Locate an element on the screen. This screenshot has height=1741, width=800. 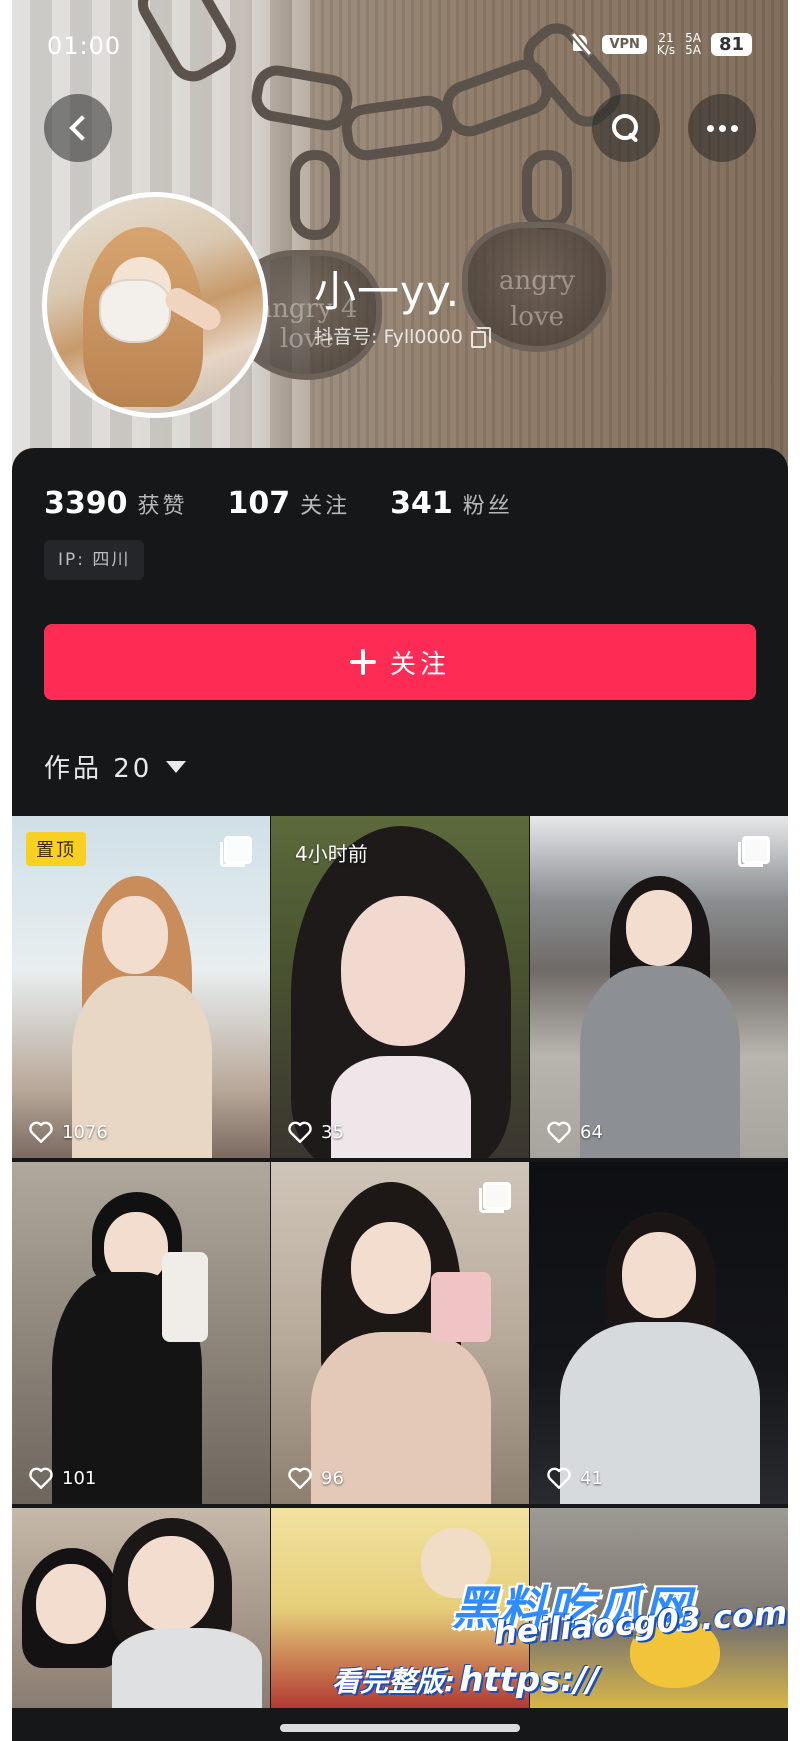
stat-value: 3390 is located at coordinates (86, 503).